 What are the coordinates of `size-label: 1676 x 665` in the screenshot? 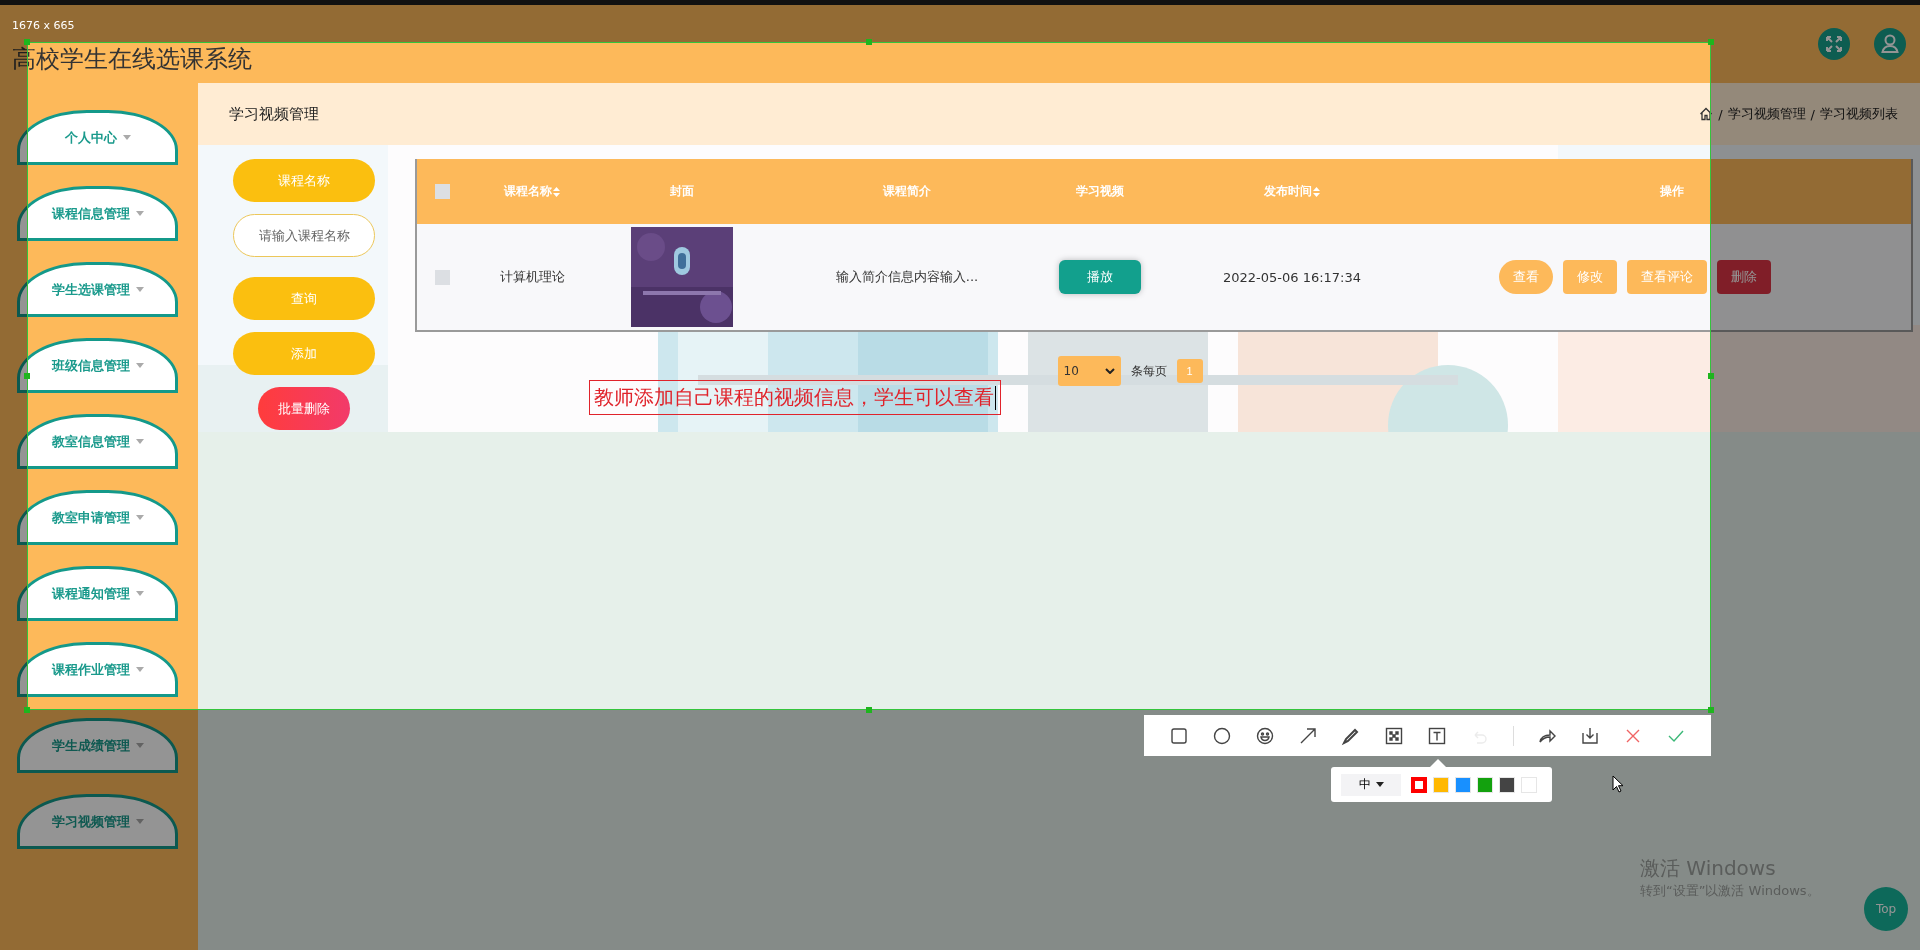 It's located at (43, 25).